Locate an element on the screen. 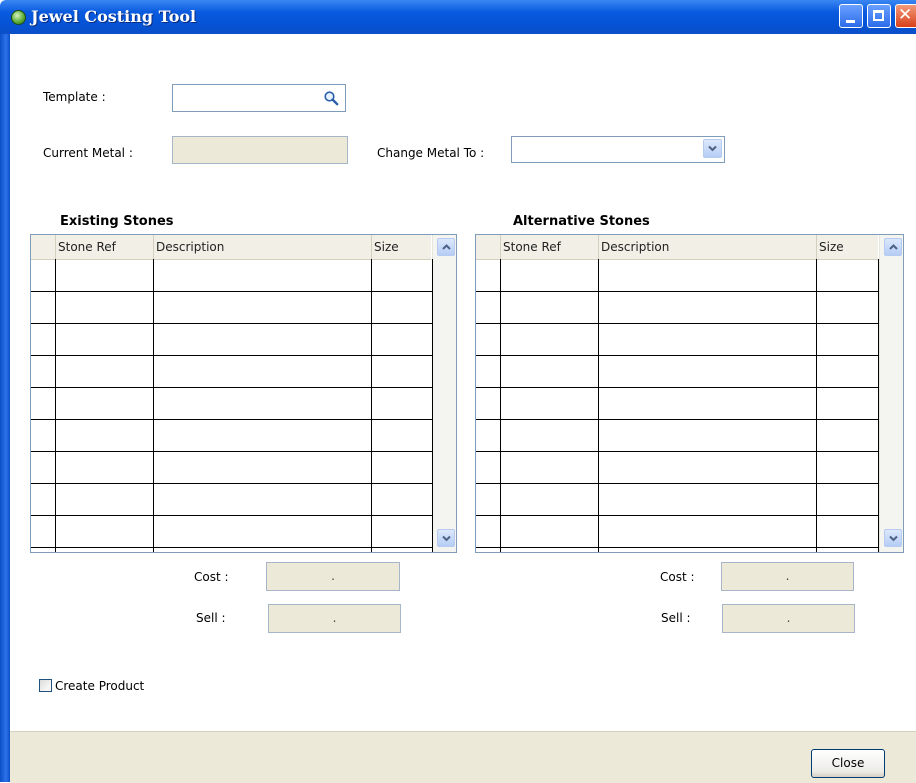 Image resolution: width=916 pixels, height=783 pixels. change-metal-label: Change Metal To : is located at coordinates (431, 153).